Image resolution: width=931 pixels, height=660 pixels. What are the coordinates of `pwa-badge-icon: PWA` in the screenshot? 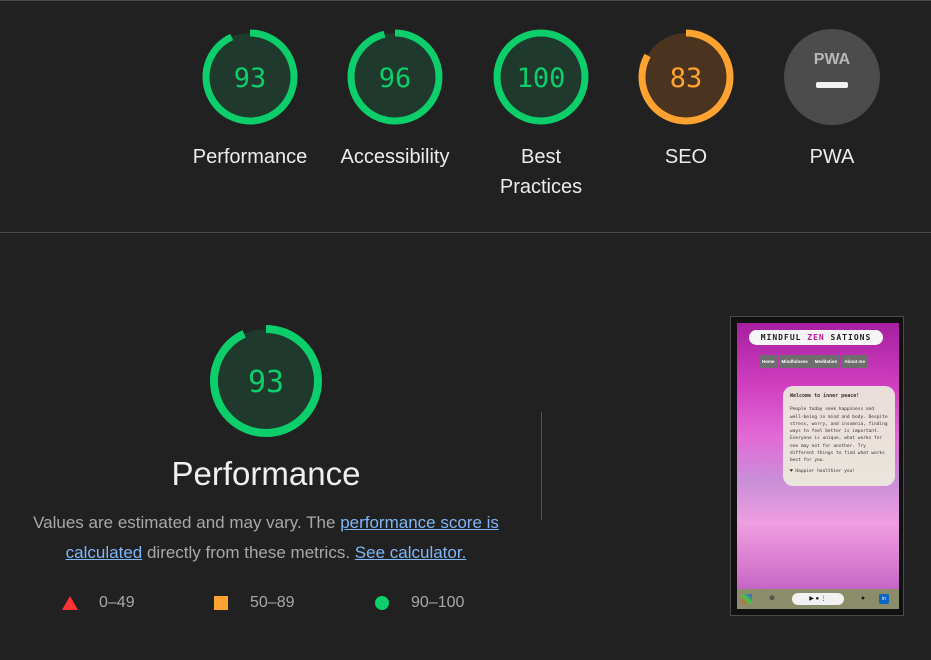 It's located at (832, 77).